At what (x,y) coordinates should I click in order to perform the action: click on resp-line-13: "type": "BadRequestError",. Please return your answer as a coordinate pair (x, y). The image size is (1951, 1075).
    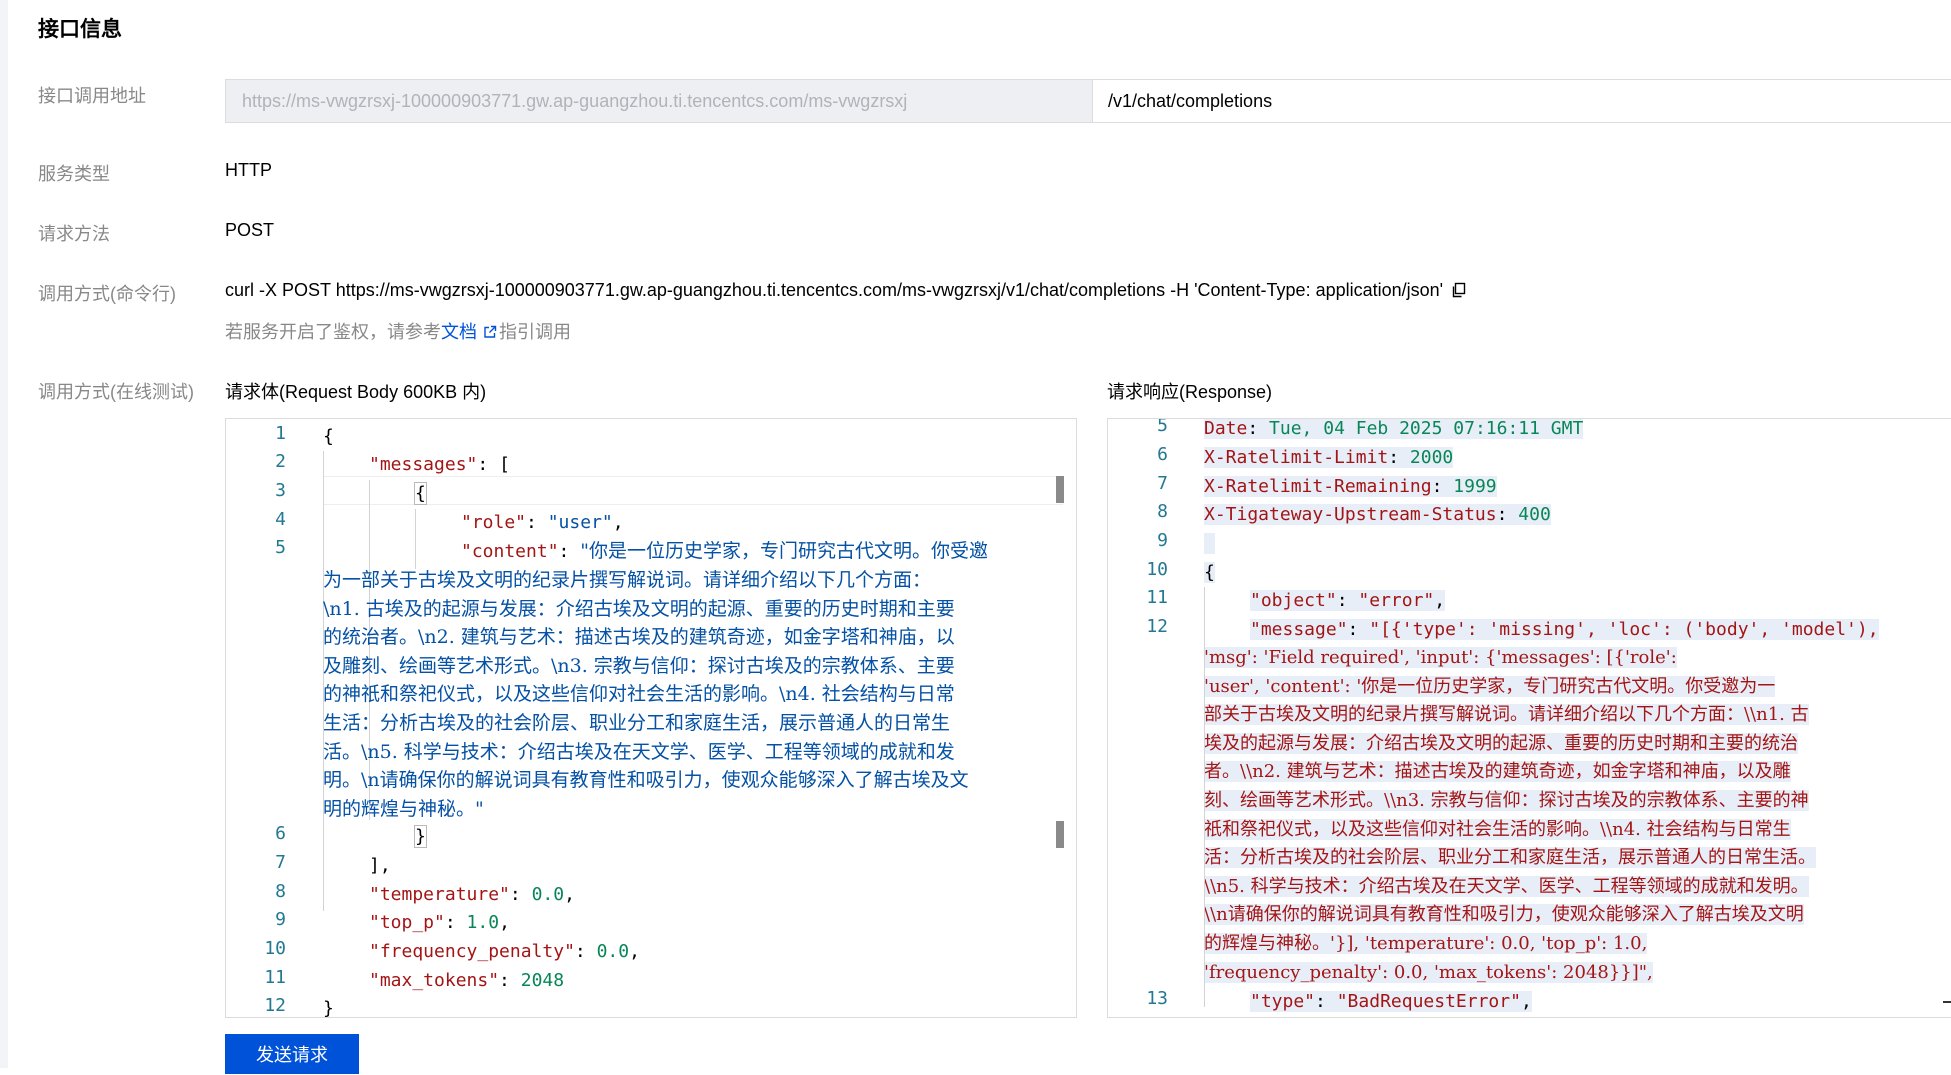
    Looking at the image, I should click on (1391, 1001).